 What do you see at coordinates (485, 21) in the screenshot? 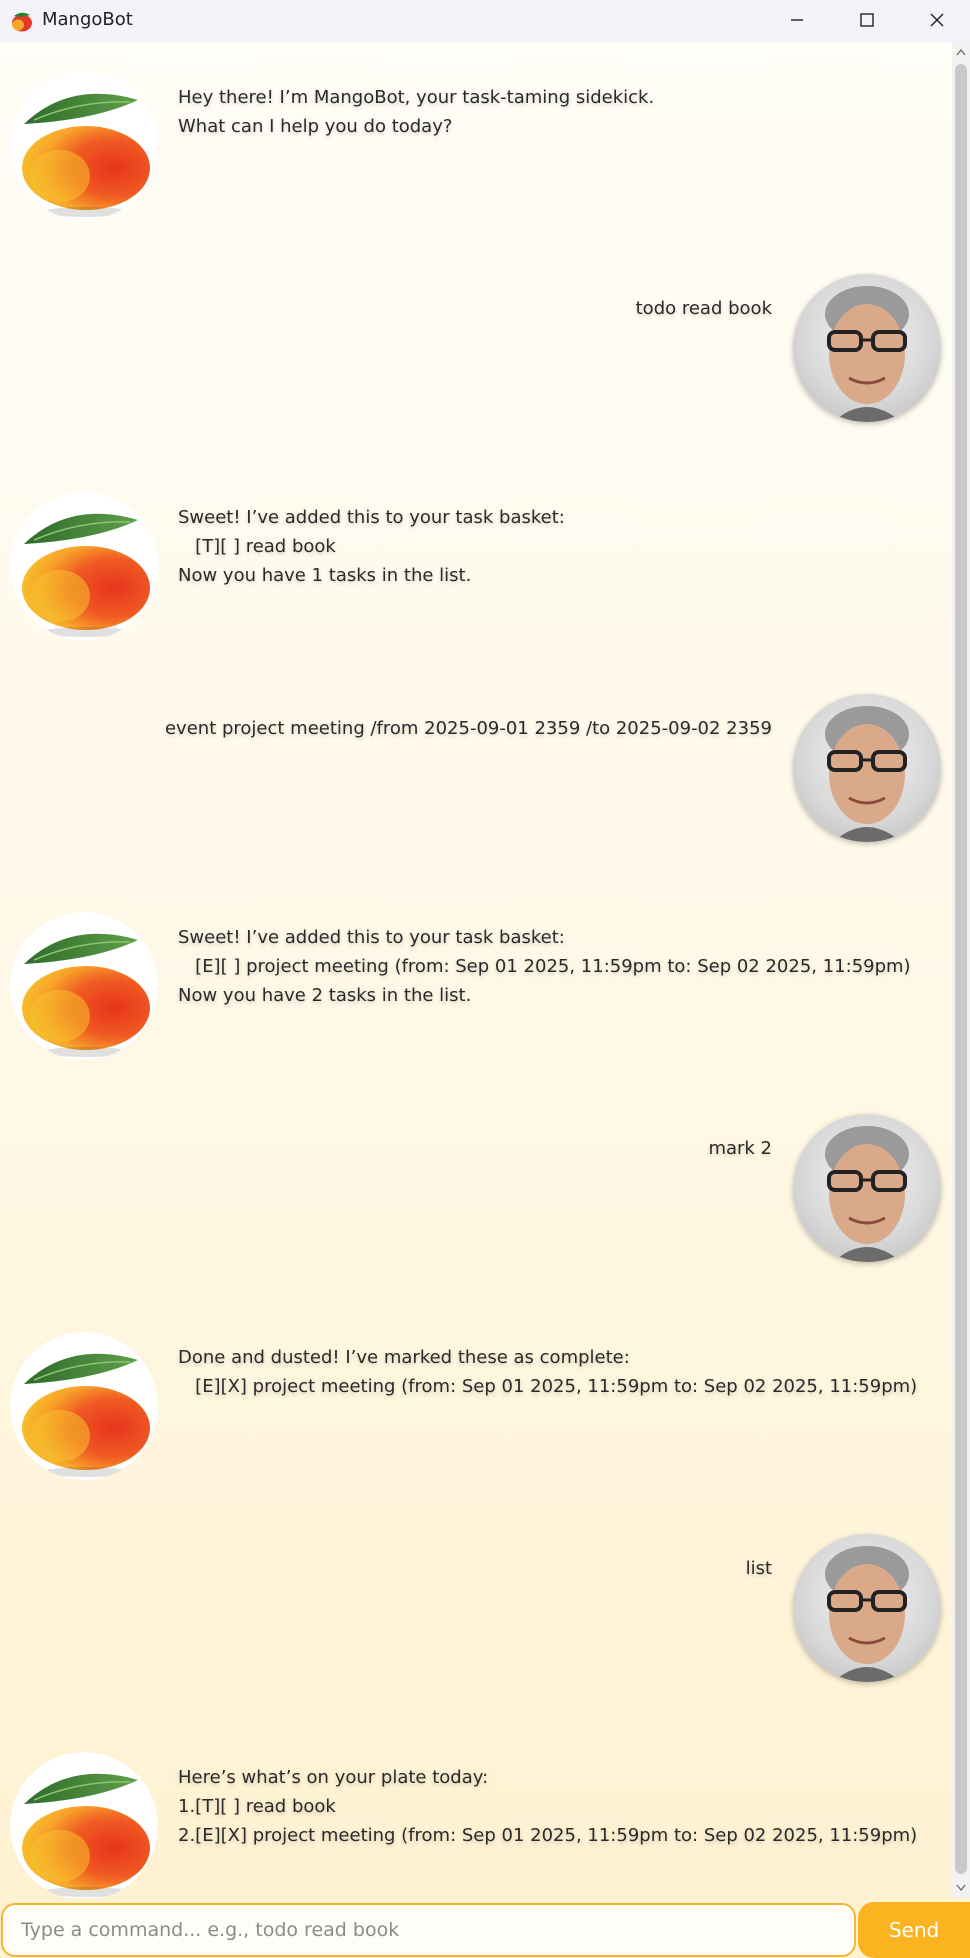
I see `title-bar: MangoBot` at bounding box center [485, 21].